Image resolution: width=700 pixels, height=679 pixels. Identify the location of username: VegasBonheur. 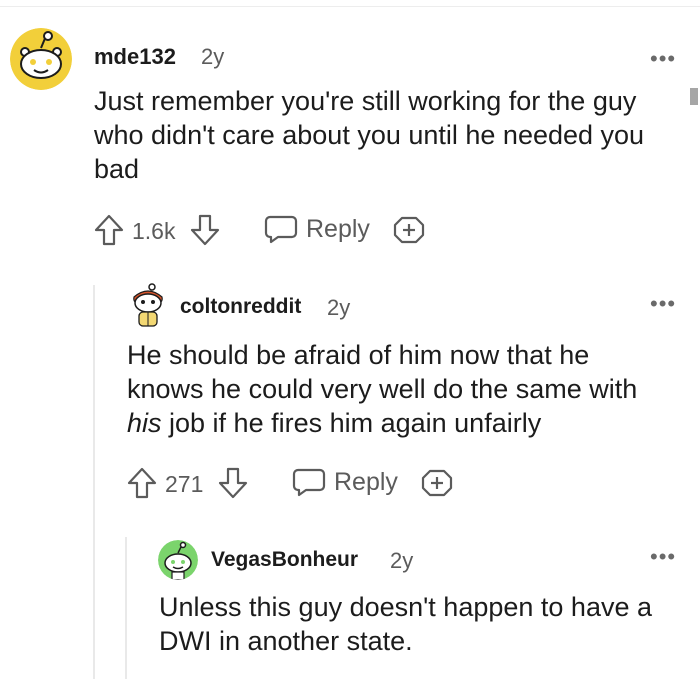
(284, 560).